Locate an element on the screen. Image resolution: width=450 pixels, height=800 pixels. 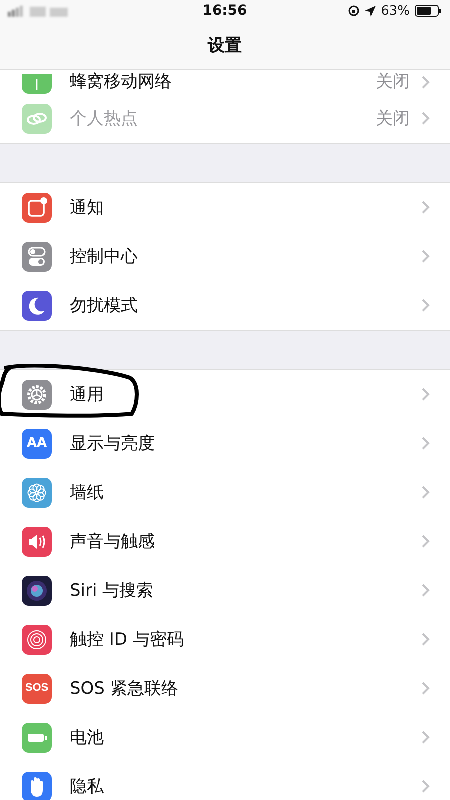
row-label: 声音与触感 is located at coordinates (113, 542).